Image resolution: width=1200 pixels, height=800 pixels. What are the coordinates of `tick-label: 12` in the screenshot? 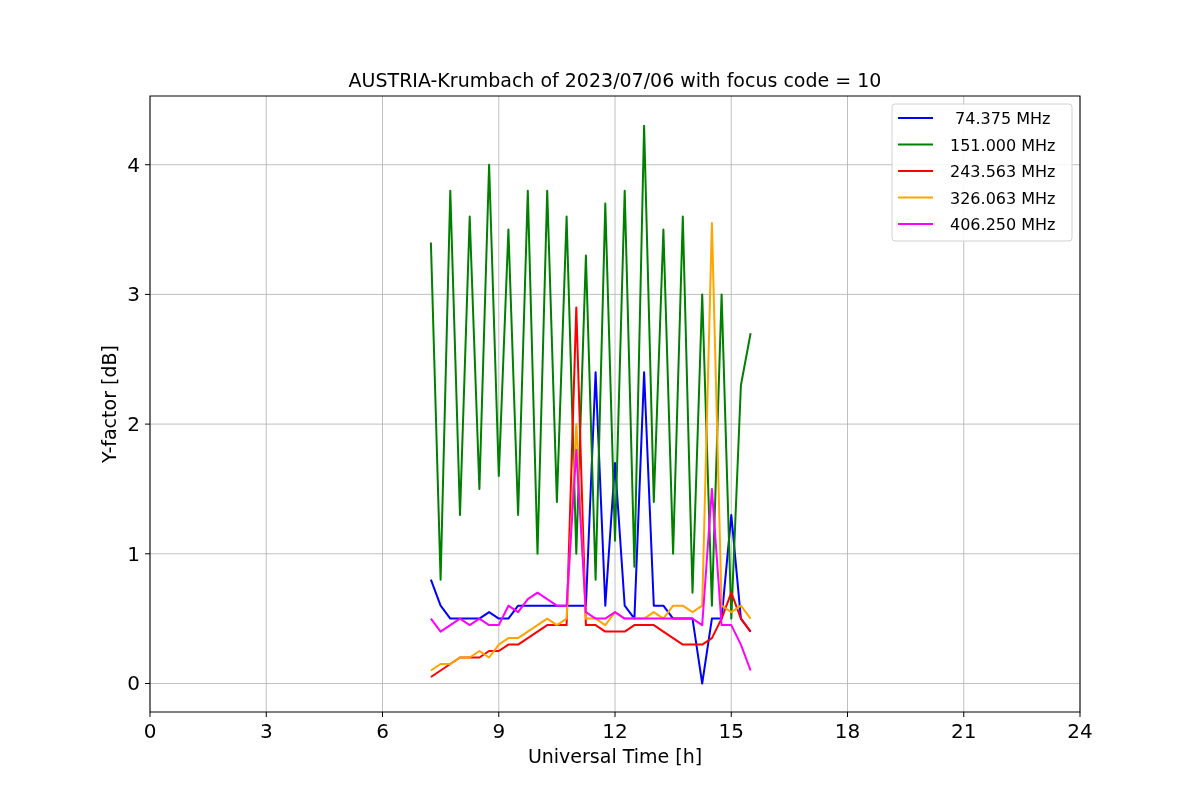 It's located at (615, 731).